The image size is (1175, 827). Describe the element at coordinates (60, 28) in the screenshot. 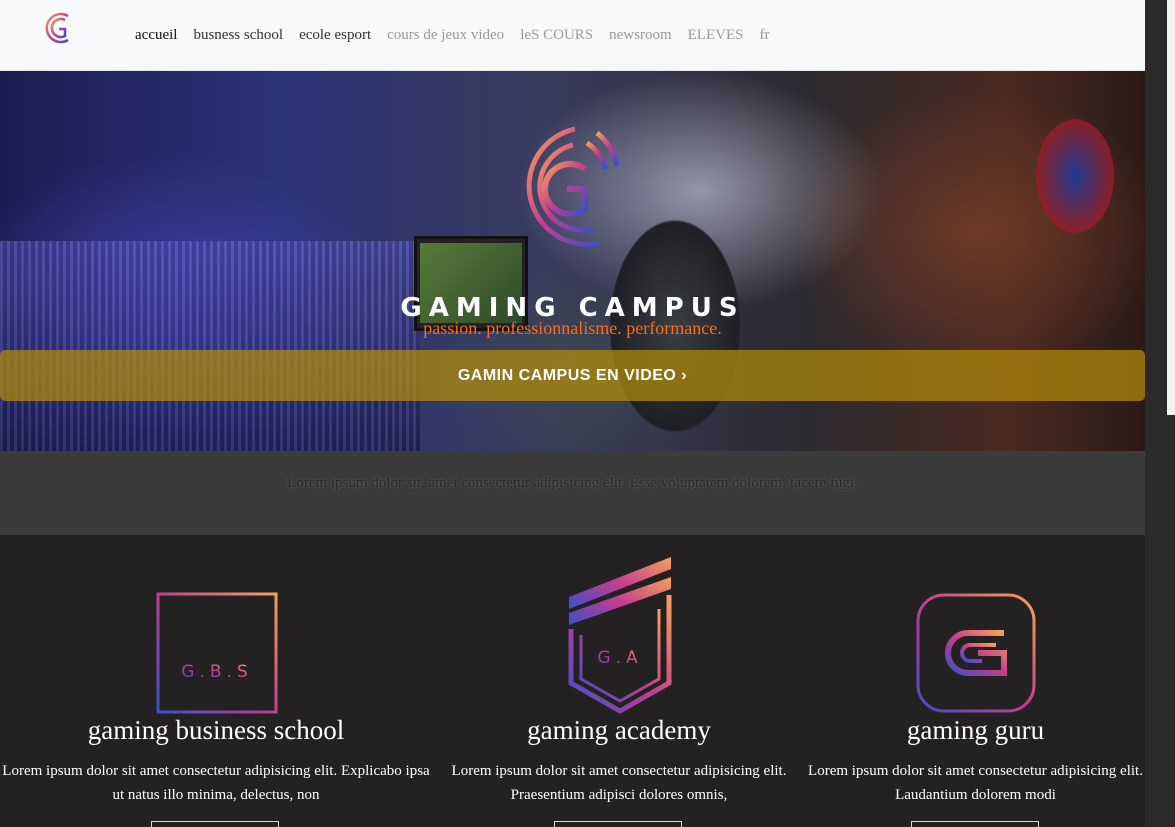

I see `gaming-campus-logo-icon` at that location.